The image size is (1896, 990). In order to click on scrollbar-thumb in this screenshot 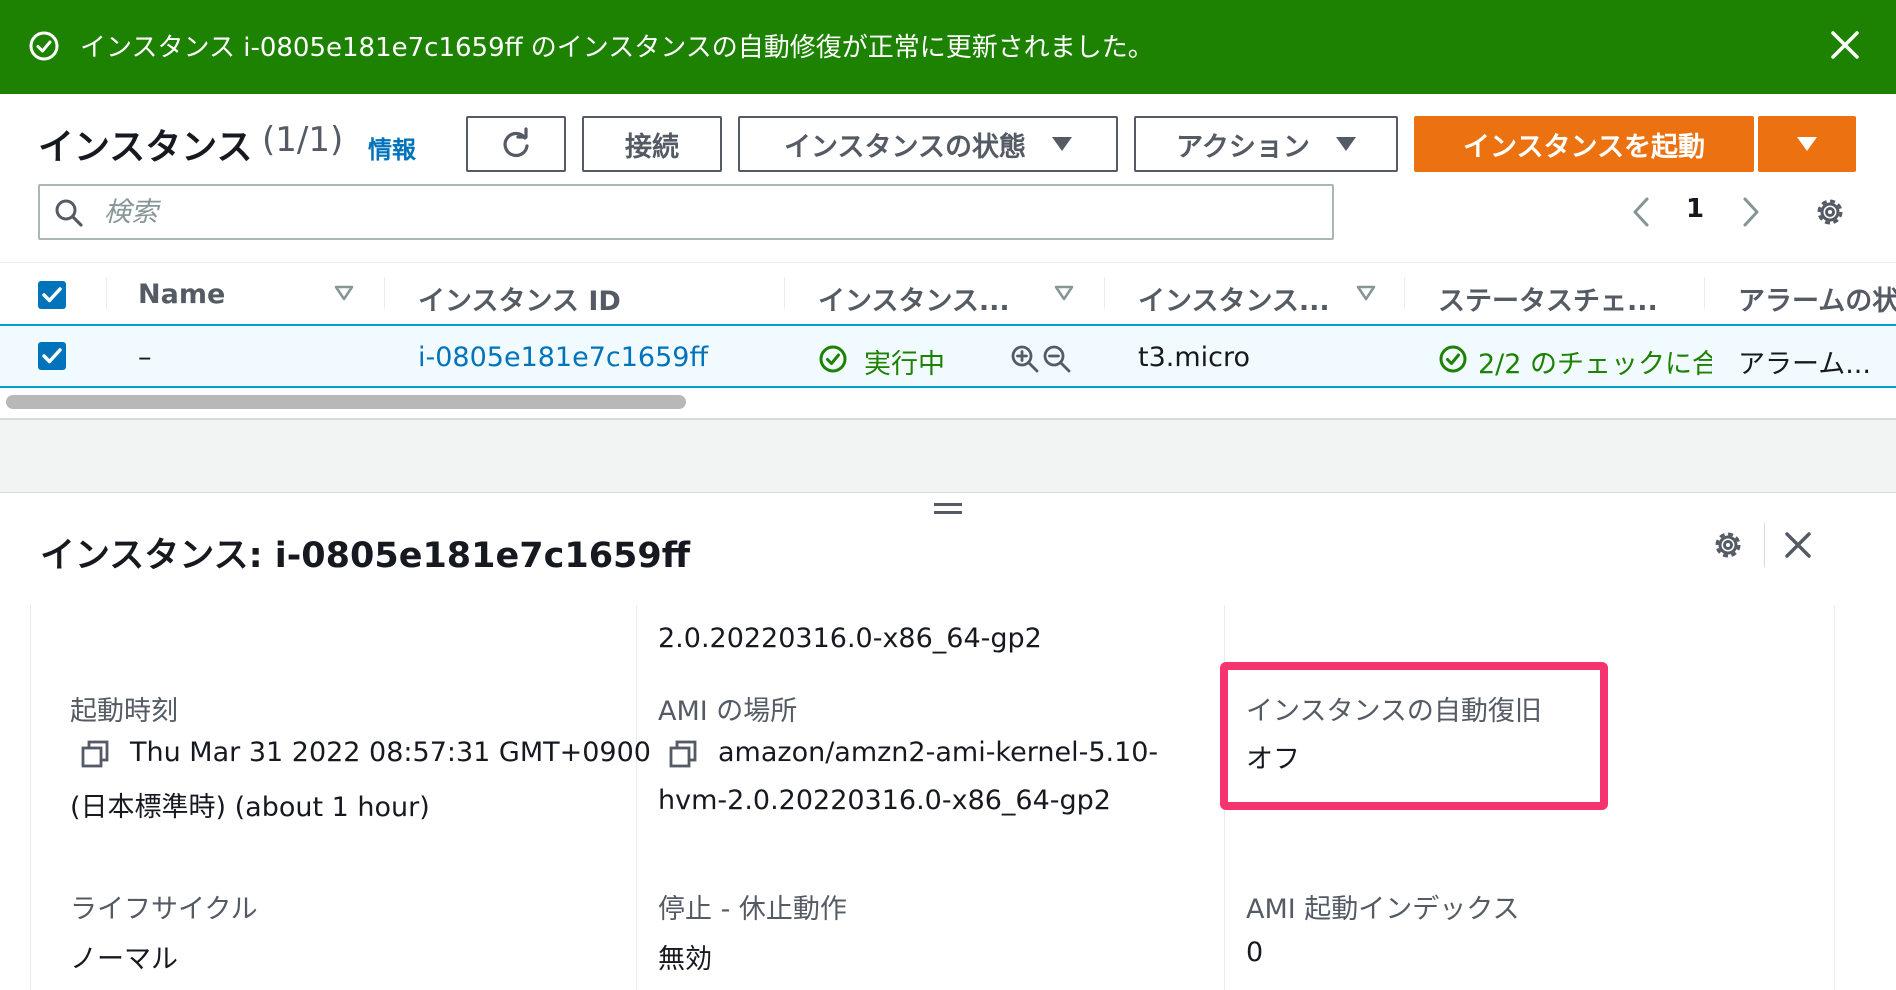, I will do `click(346, 402)`.